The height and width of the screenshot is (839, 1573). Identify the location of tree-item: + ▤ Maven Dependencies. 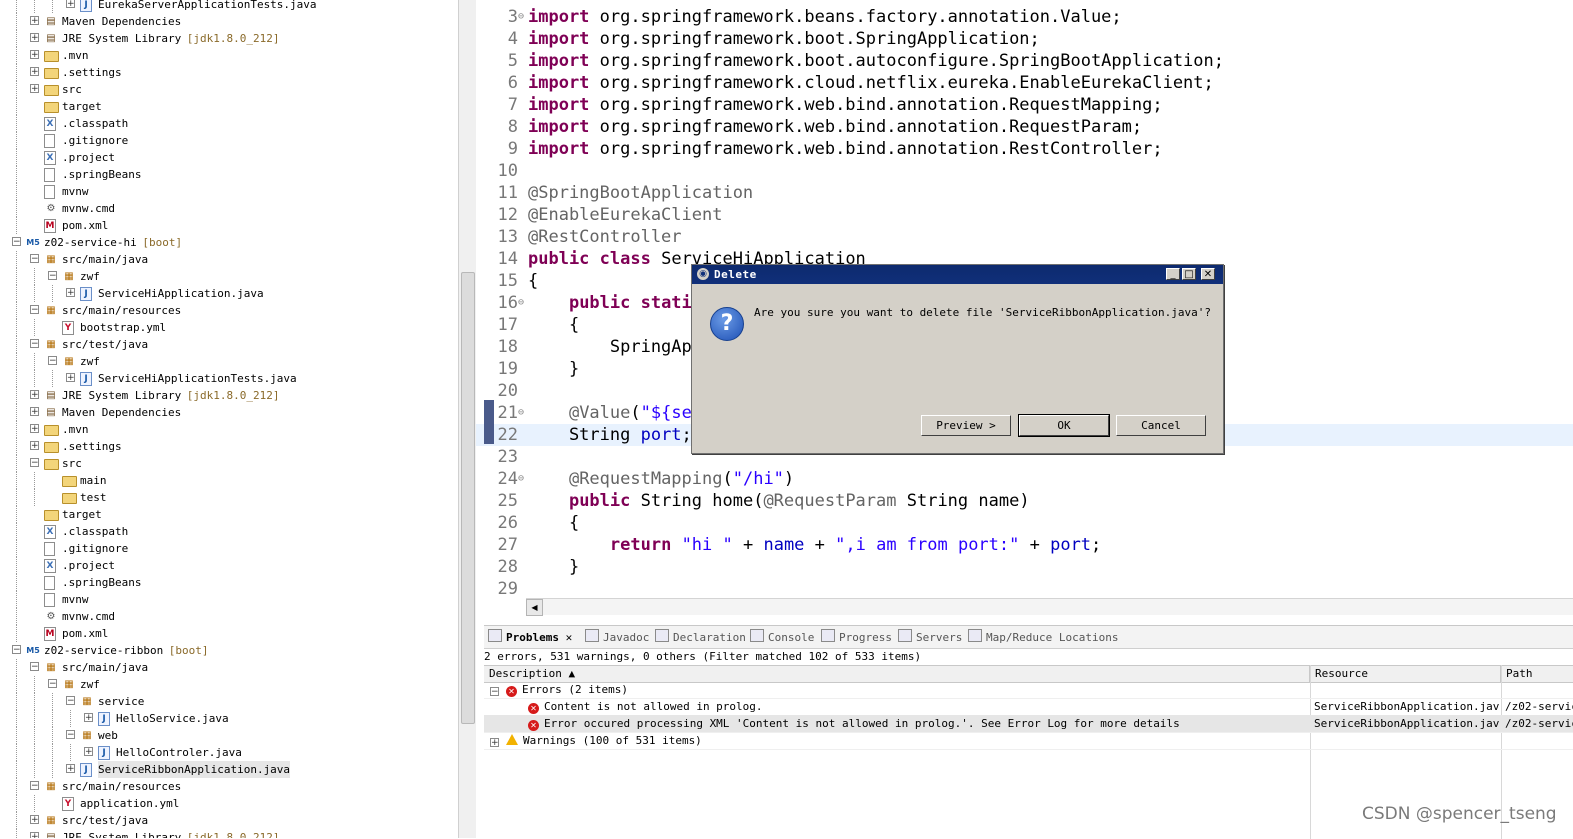
(229, 412).